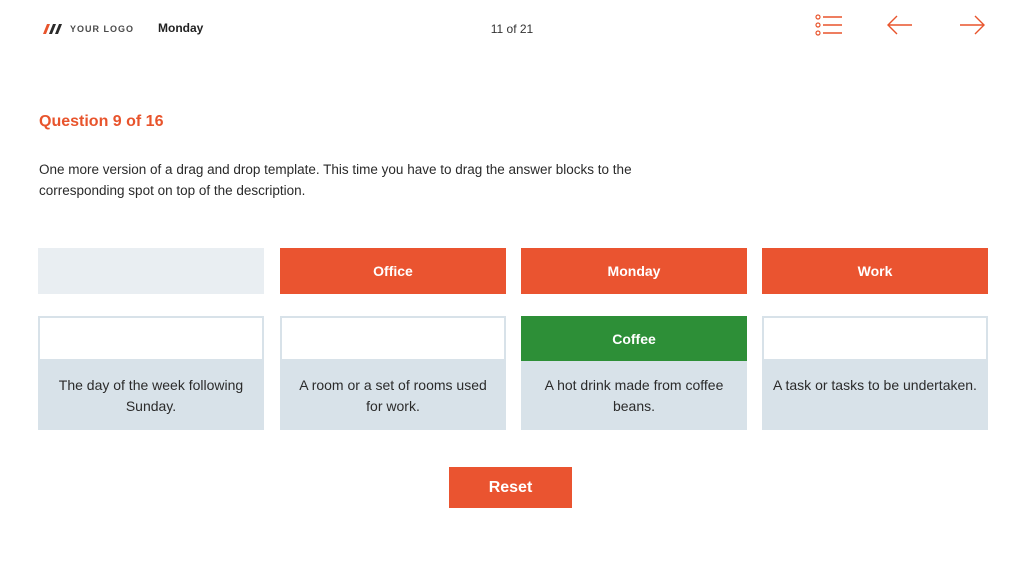 The width and height of the screenshot is (1024, 576). What do you see at coordinates (101, 121) in the screenshot?
I see `question-title: Question 9 of 16` at bounding box center [101, 121].